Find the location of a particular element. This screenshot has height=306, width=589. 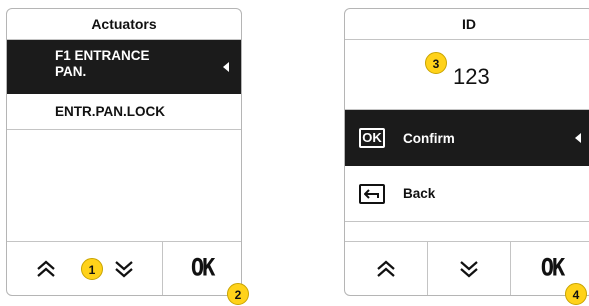

confirm-button: OK Confirm is located at coordinates (467, 138).